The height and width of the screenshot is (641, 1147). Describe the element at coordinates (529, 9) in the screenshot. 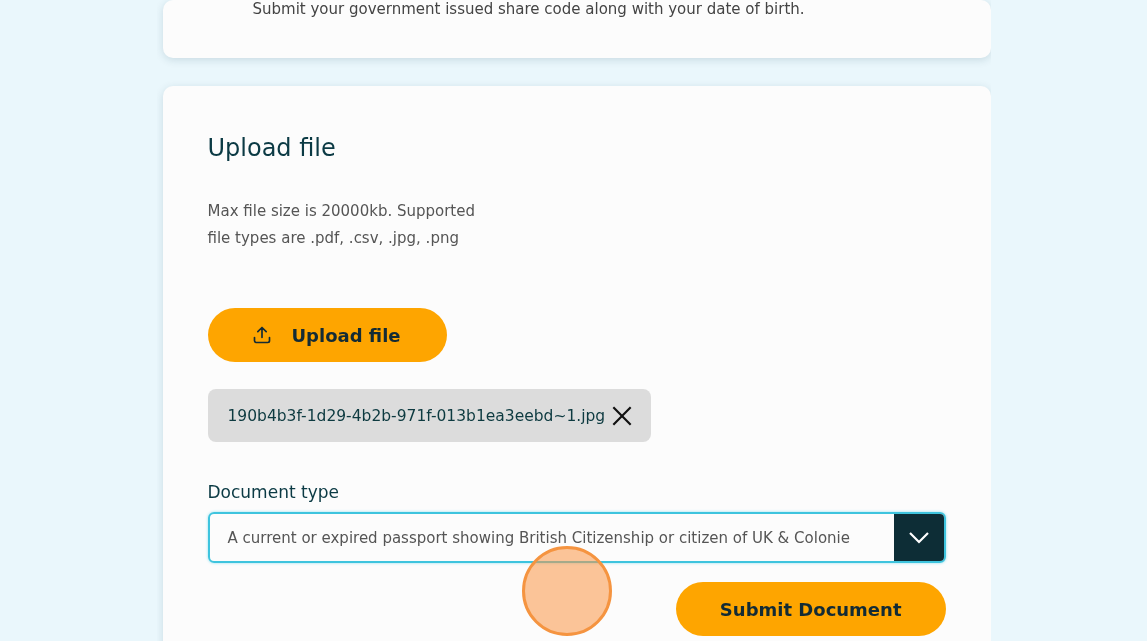

I see `instruction-text: Submit your government issued share code along with your date of birth.` at that location.